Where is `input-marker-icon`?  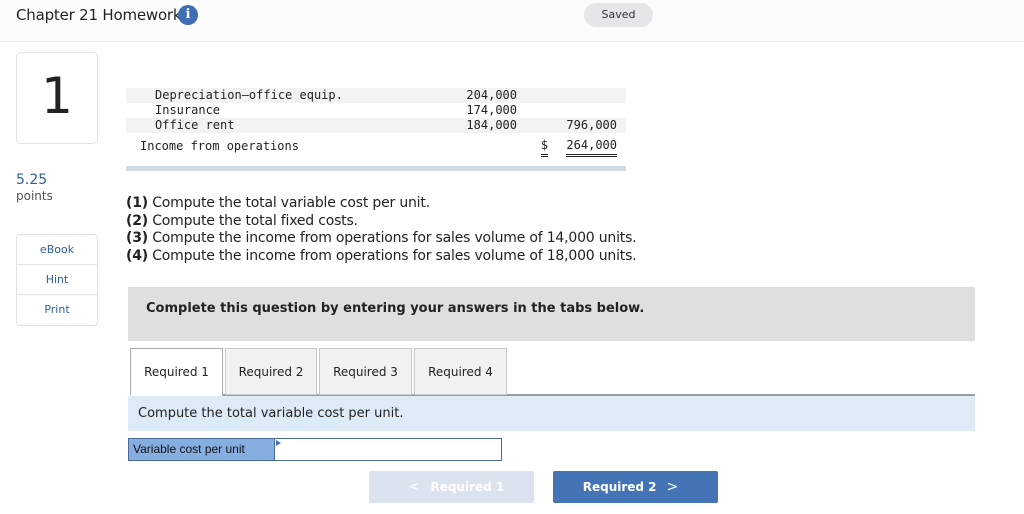 input-marker-icon is located at coordinates (278, 443).